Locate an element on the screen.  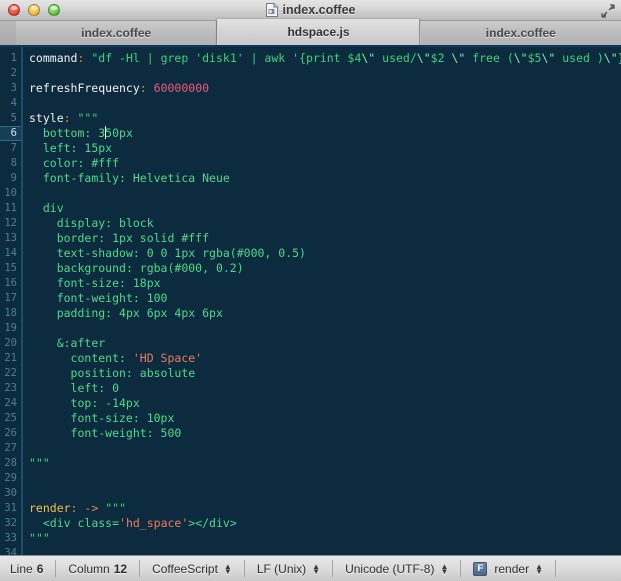
code-line: bottom: 350px is located at coordinates (87, 133).